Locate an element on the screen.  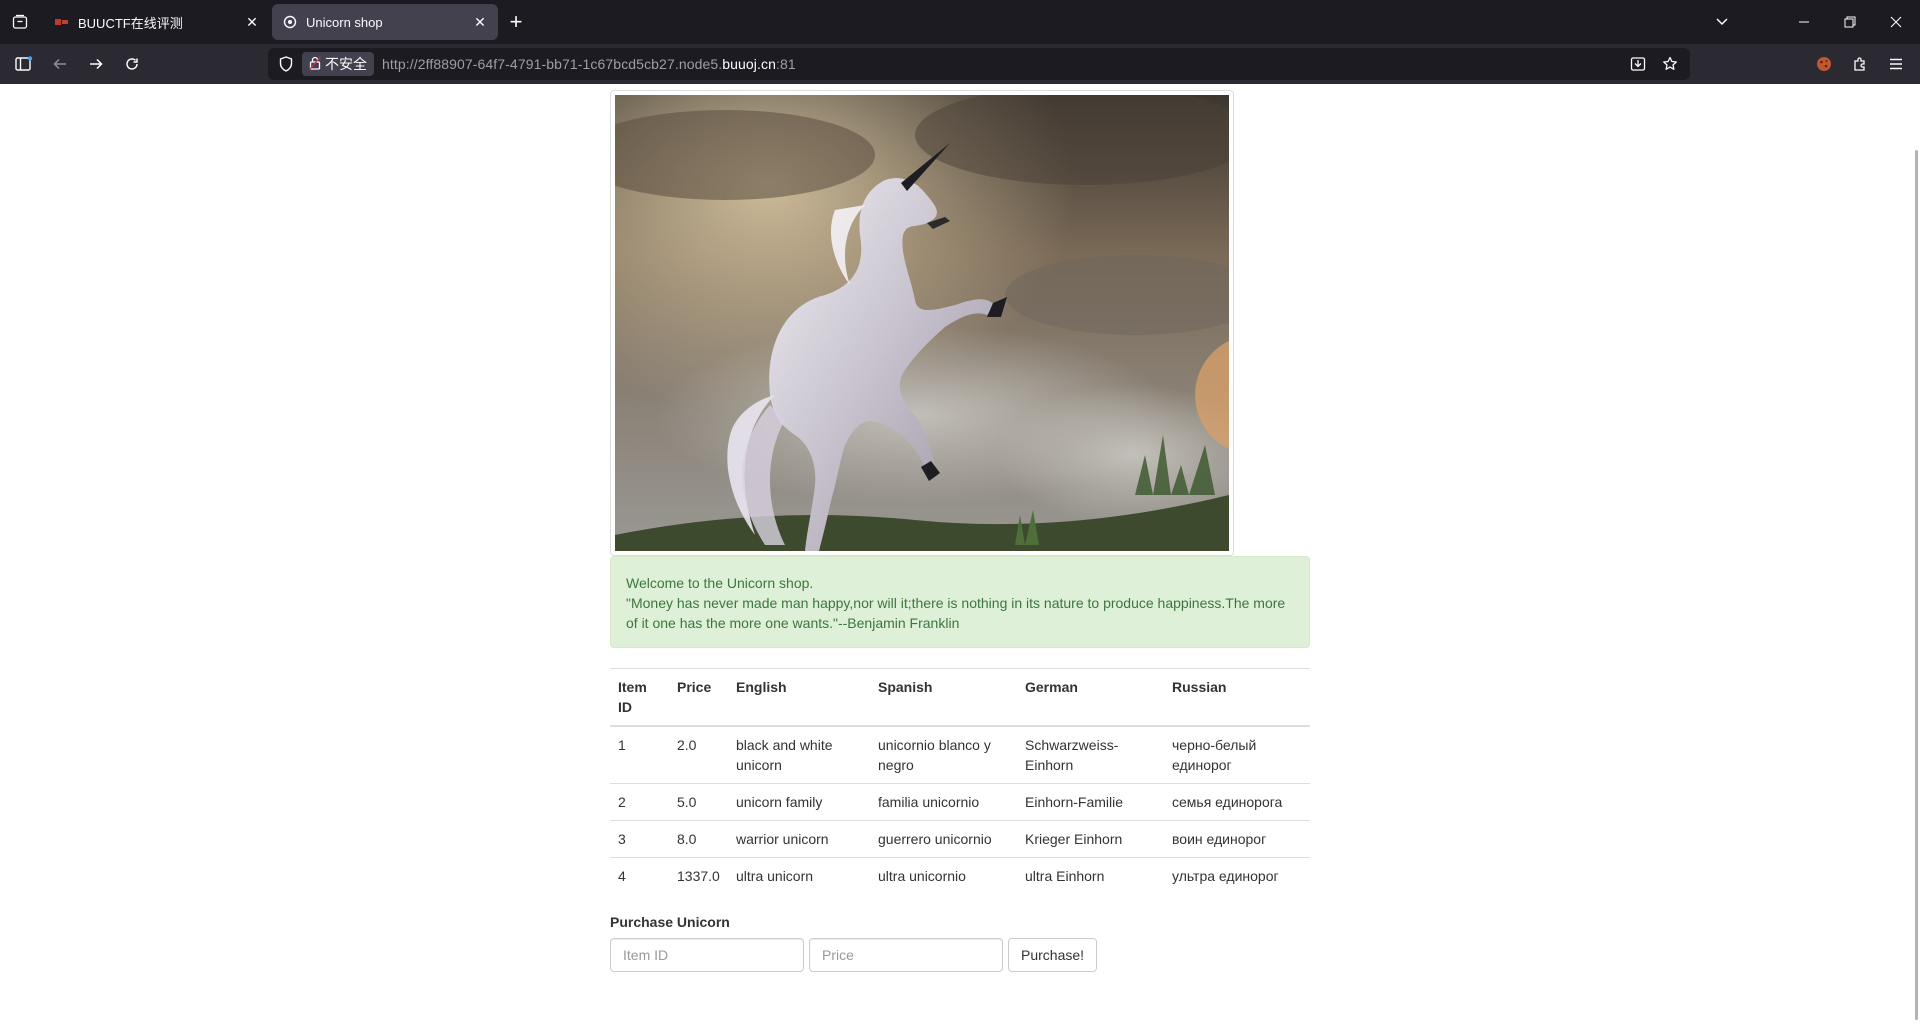
purchase-heading: Purchase Unicorn is located at coordinates (670, 922).